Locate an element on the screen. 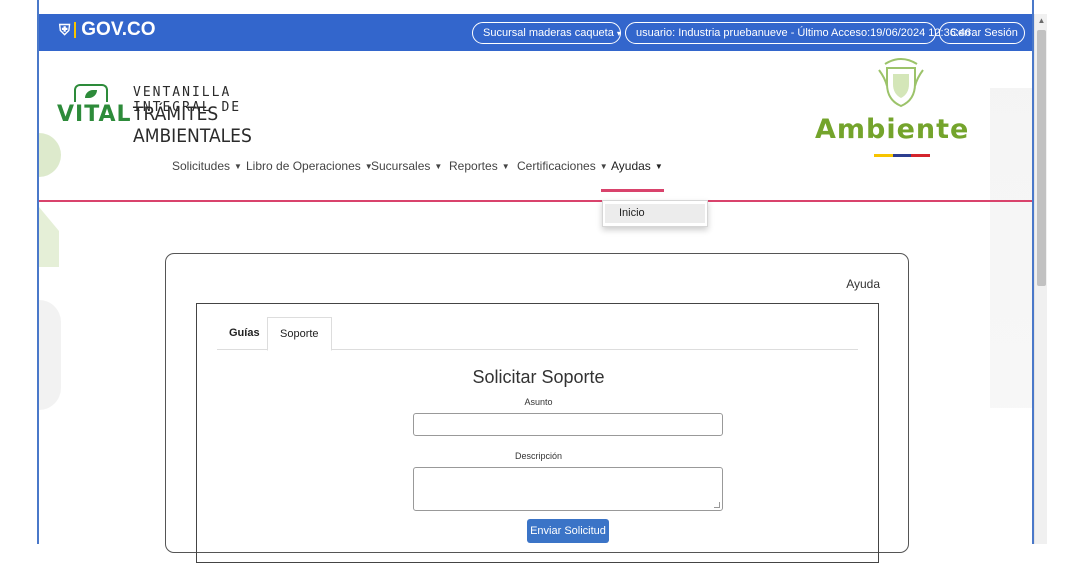 The width and height of the screenshot is (1069, 563). nav-solicitudes: Solicitudes ▼ is located at coordinates (207, 166).